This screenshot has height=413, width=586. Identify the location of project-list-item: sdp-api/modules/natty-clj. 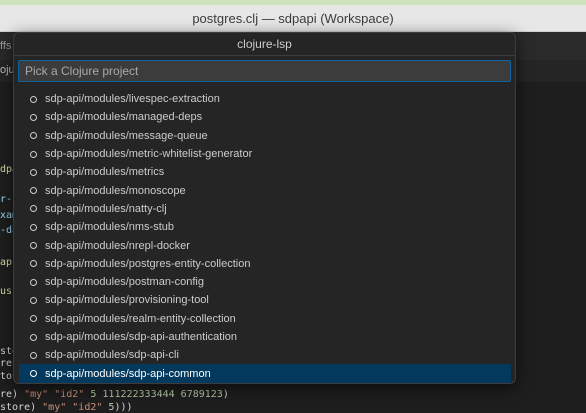
(265, 209).